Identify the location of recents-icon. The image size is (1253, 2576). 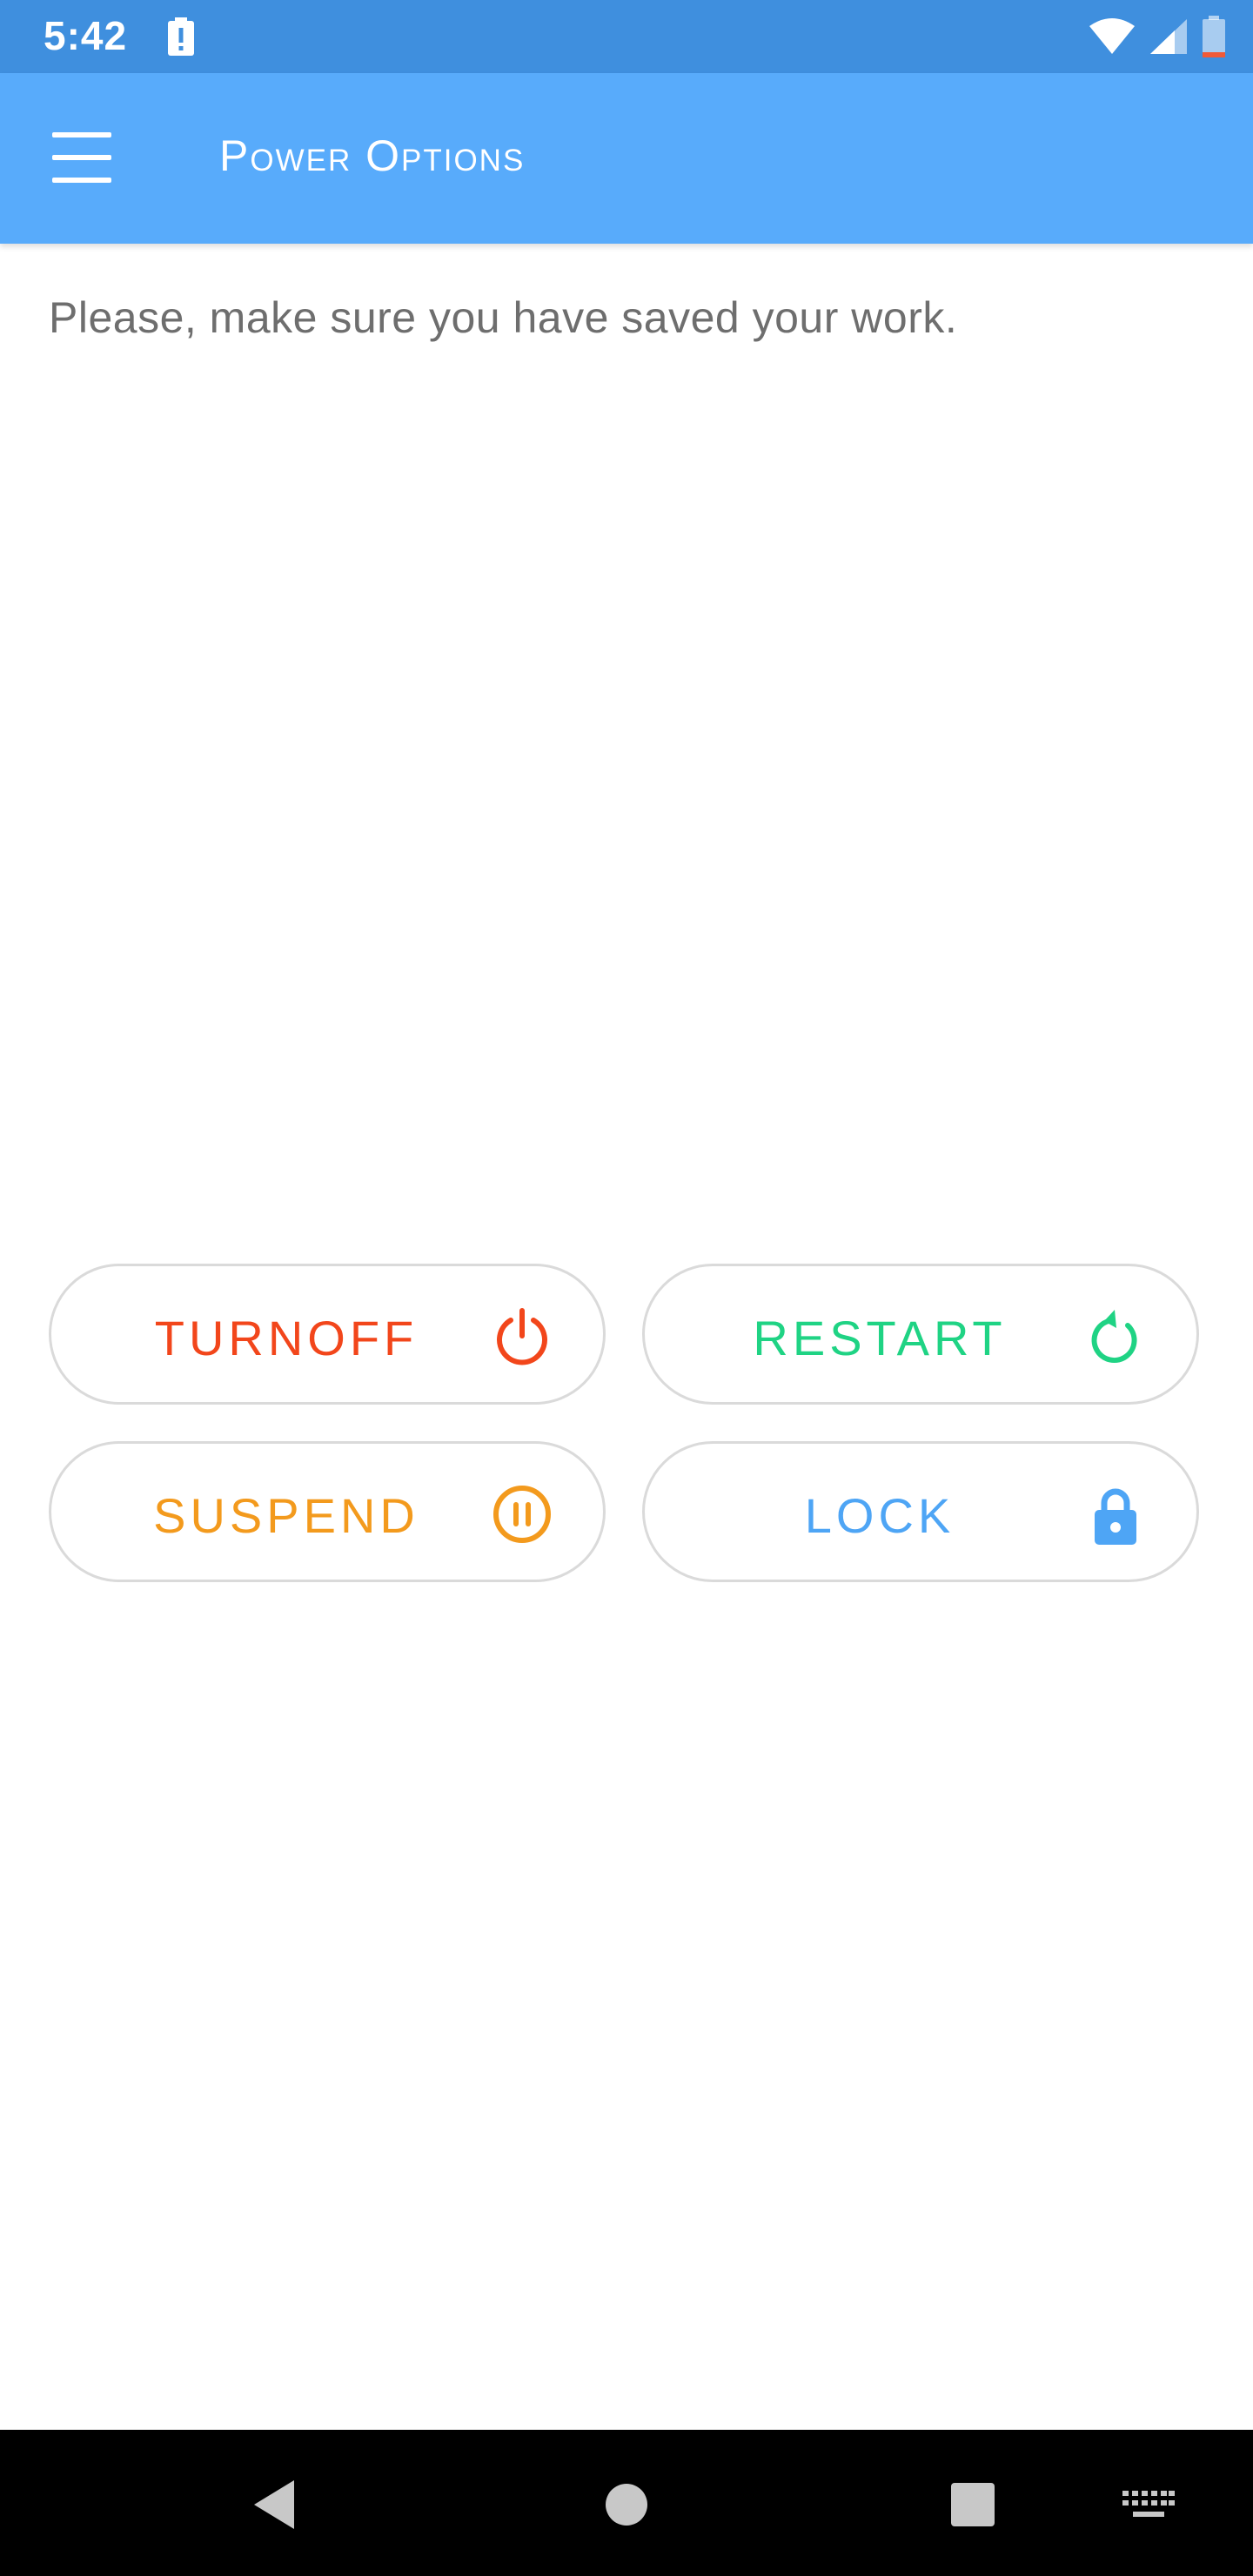
(972, 2504).